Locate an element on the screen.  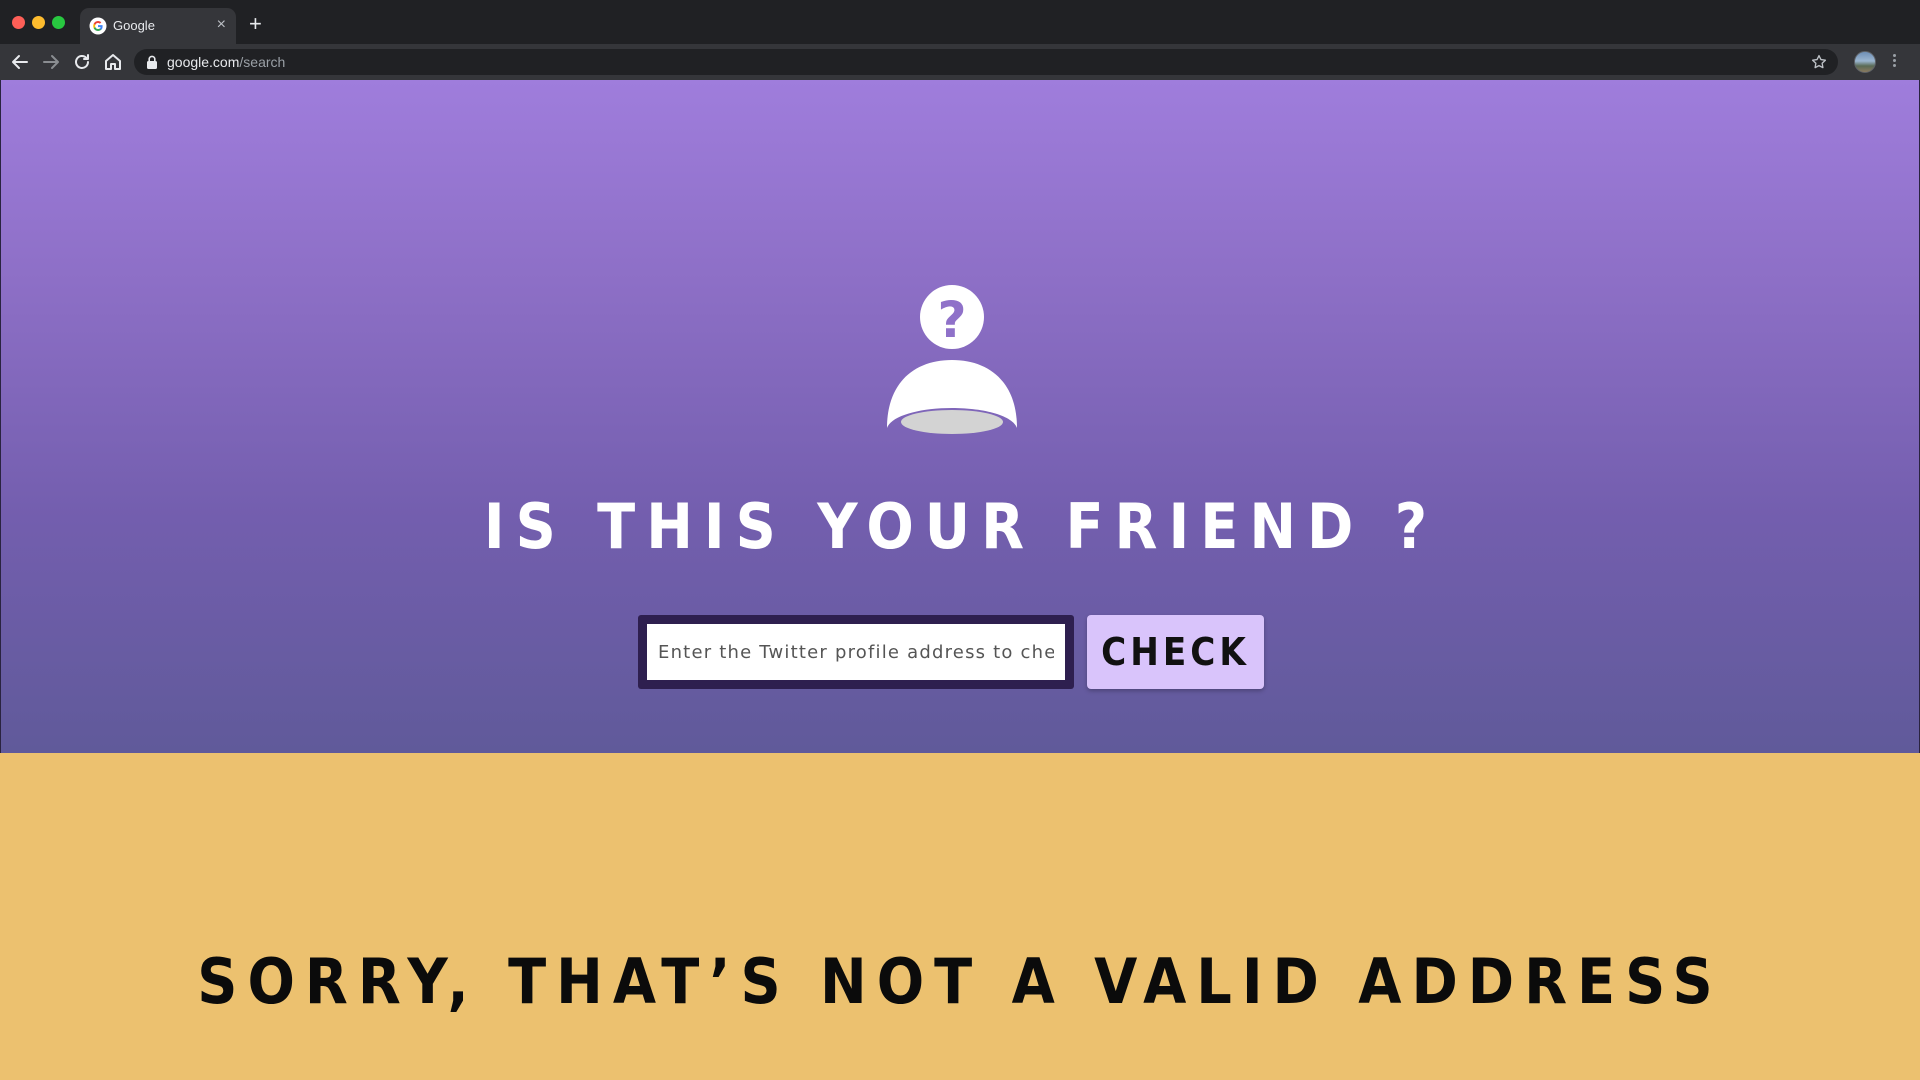
tab-close-icon: × is located at coordinates (221, 25).